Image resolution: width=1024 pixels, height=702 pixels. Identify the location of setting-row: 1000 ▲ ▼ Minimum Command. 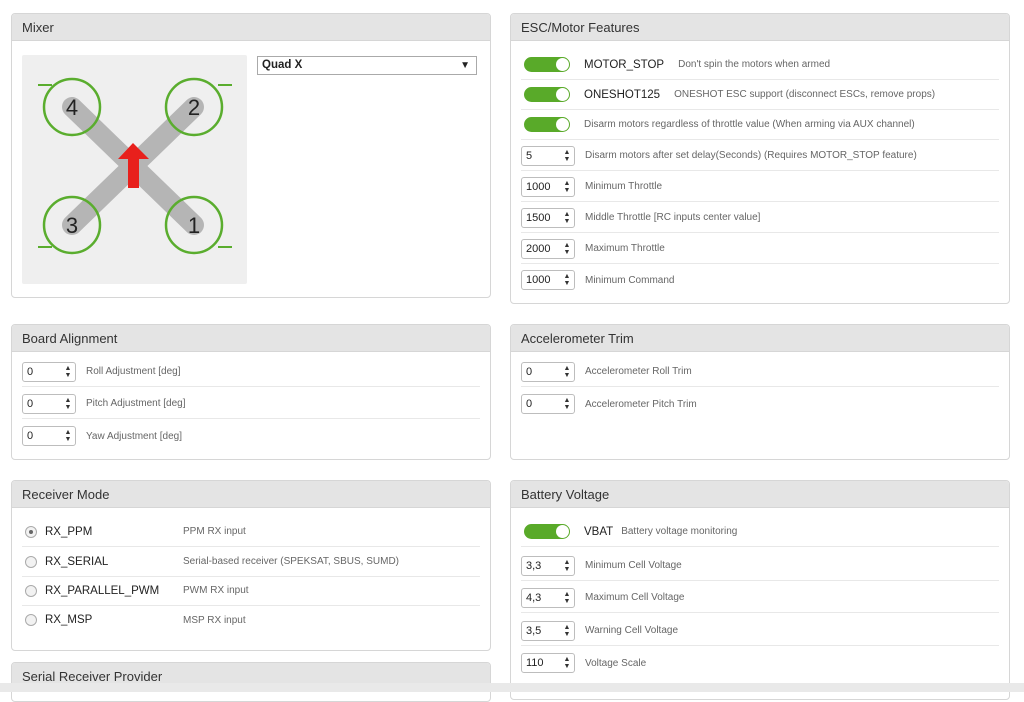
(760, 280).